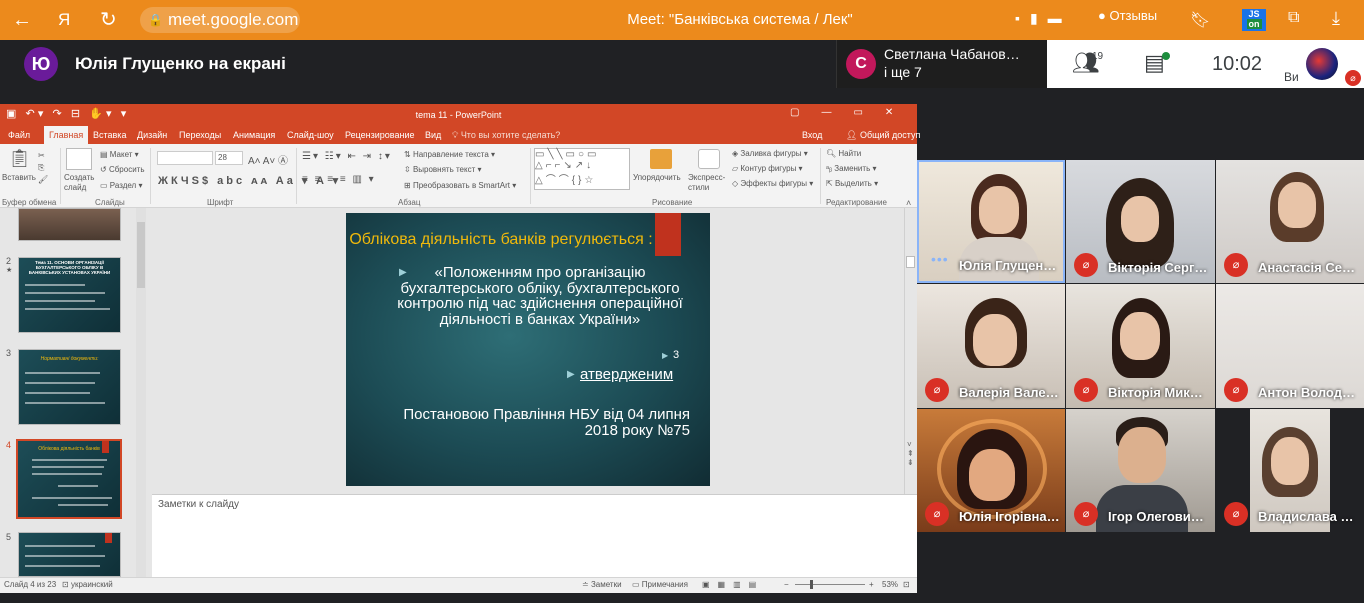 Image resolution: width=1364 pixels, height=603 pixels. I want to click on reset-button: ↺ Сбросить, so click(122, 169).